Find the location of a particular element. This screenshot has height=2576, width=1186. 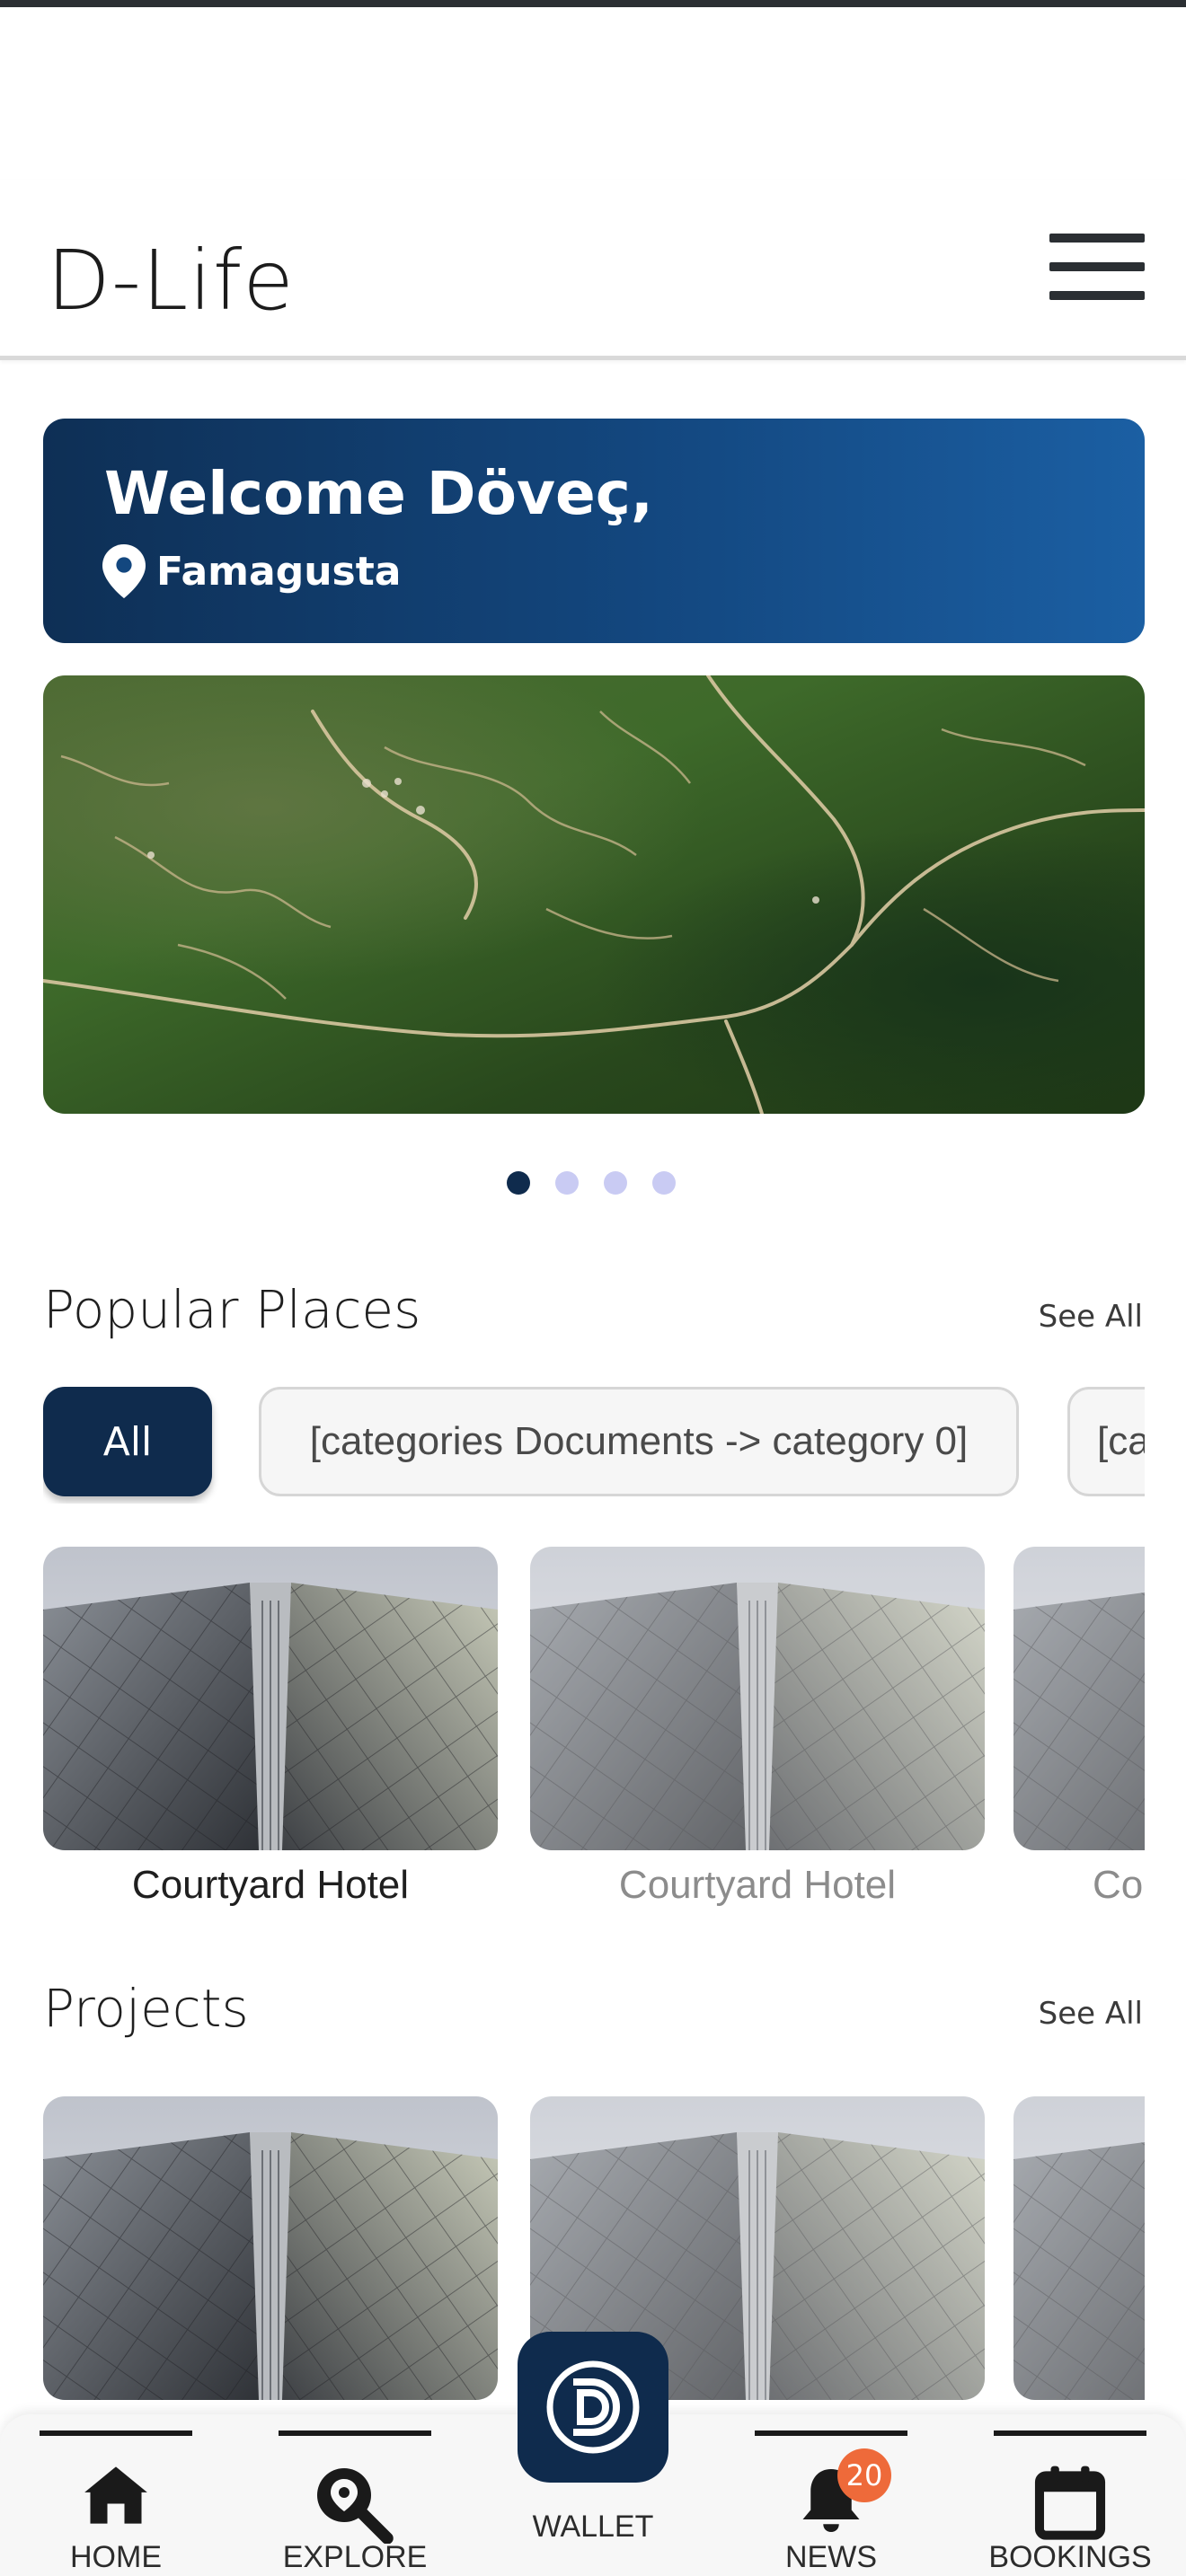

chip-category-0: [categories Documents -> category 0] is located at coordinates (639, 1441).